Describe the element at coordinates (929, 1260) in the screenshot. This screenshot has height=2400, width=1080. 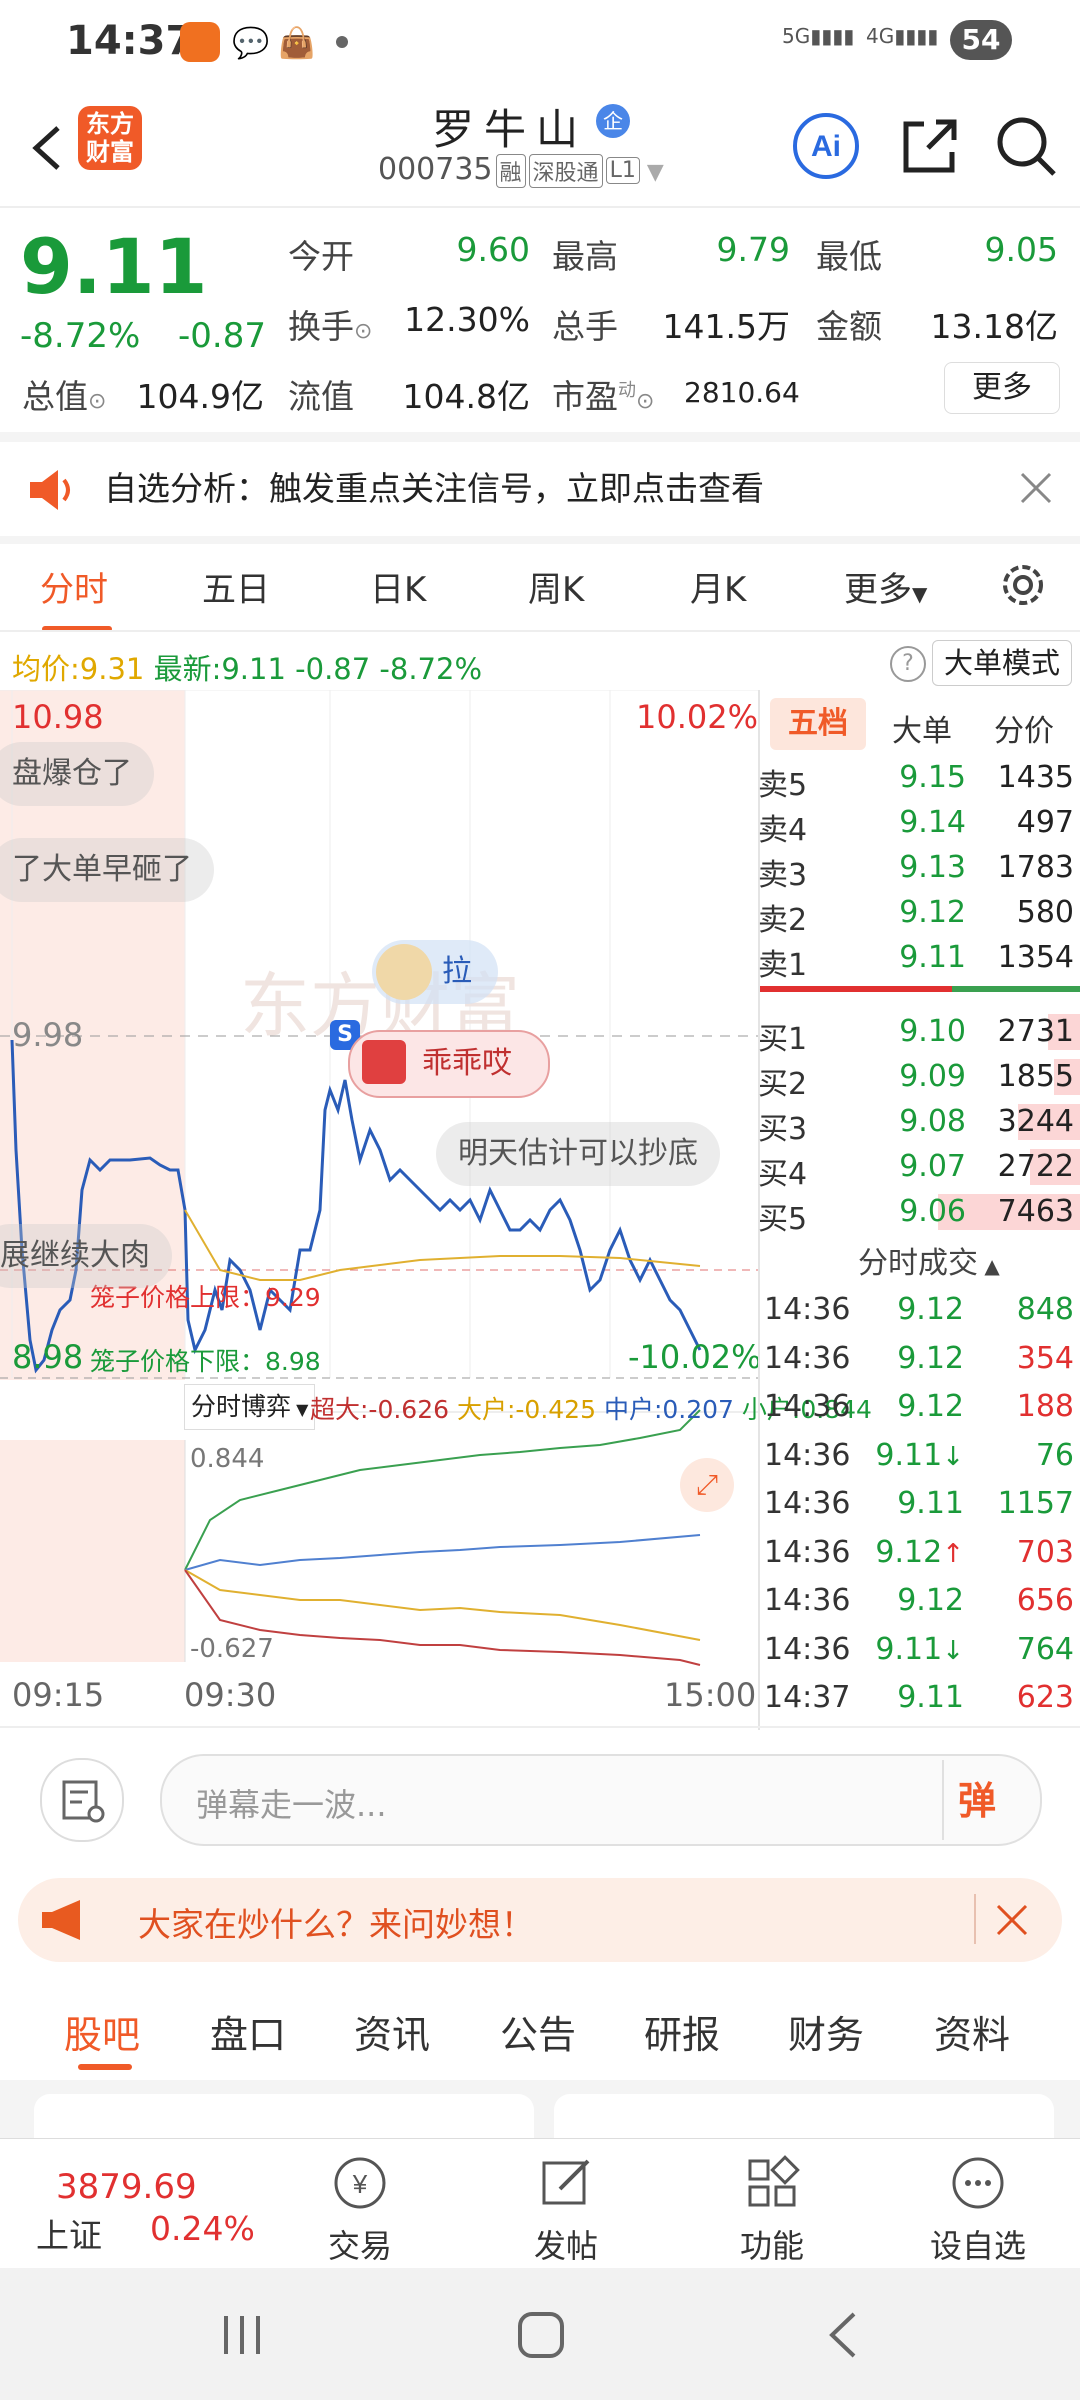
I see `trades-title: 分时成交 ▲` at that location.